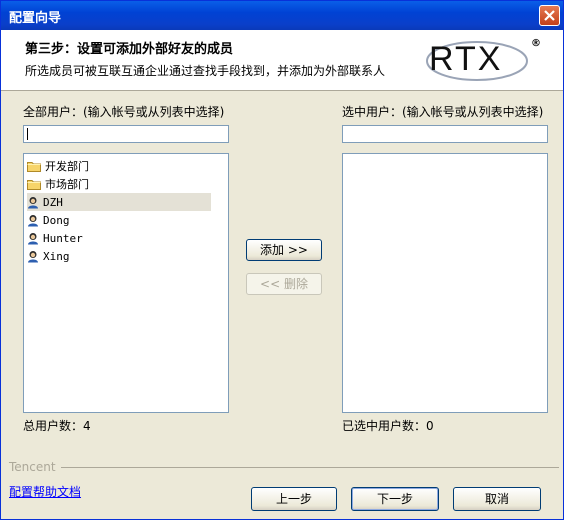  Describe the element at coordinates (56, 220) in the screenshot. I see `tree-item-label: Dong` at that location.